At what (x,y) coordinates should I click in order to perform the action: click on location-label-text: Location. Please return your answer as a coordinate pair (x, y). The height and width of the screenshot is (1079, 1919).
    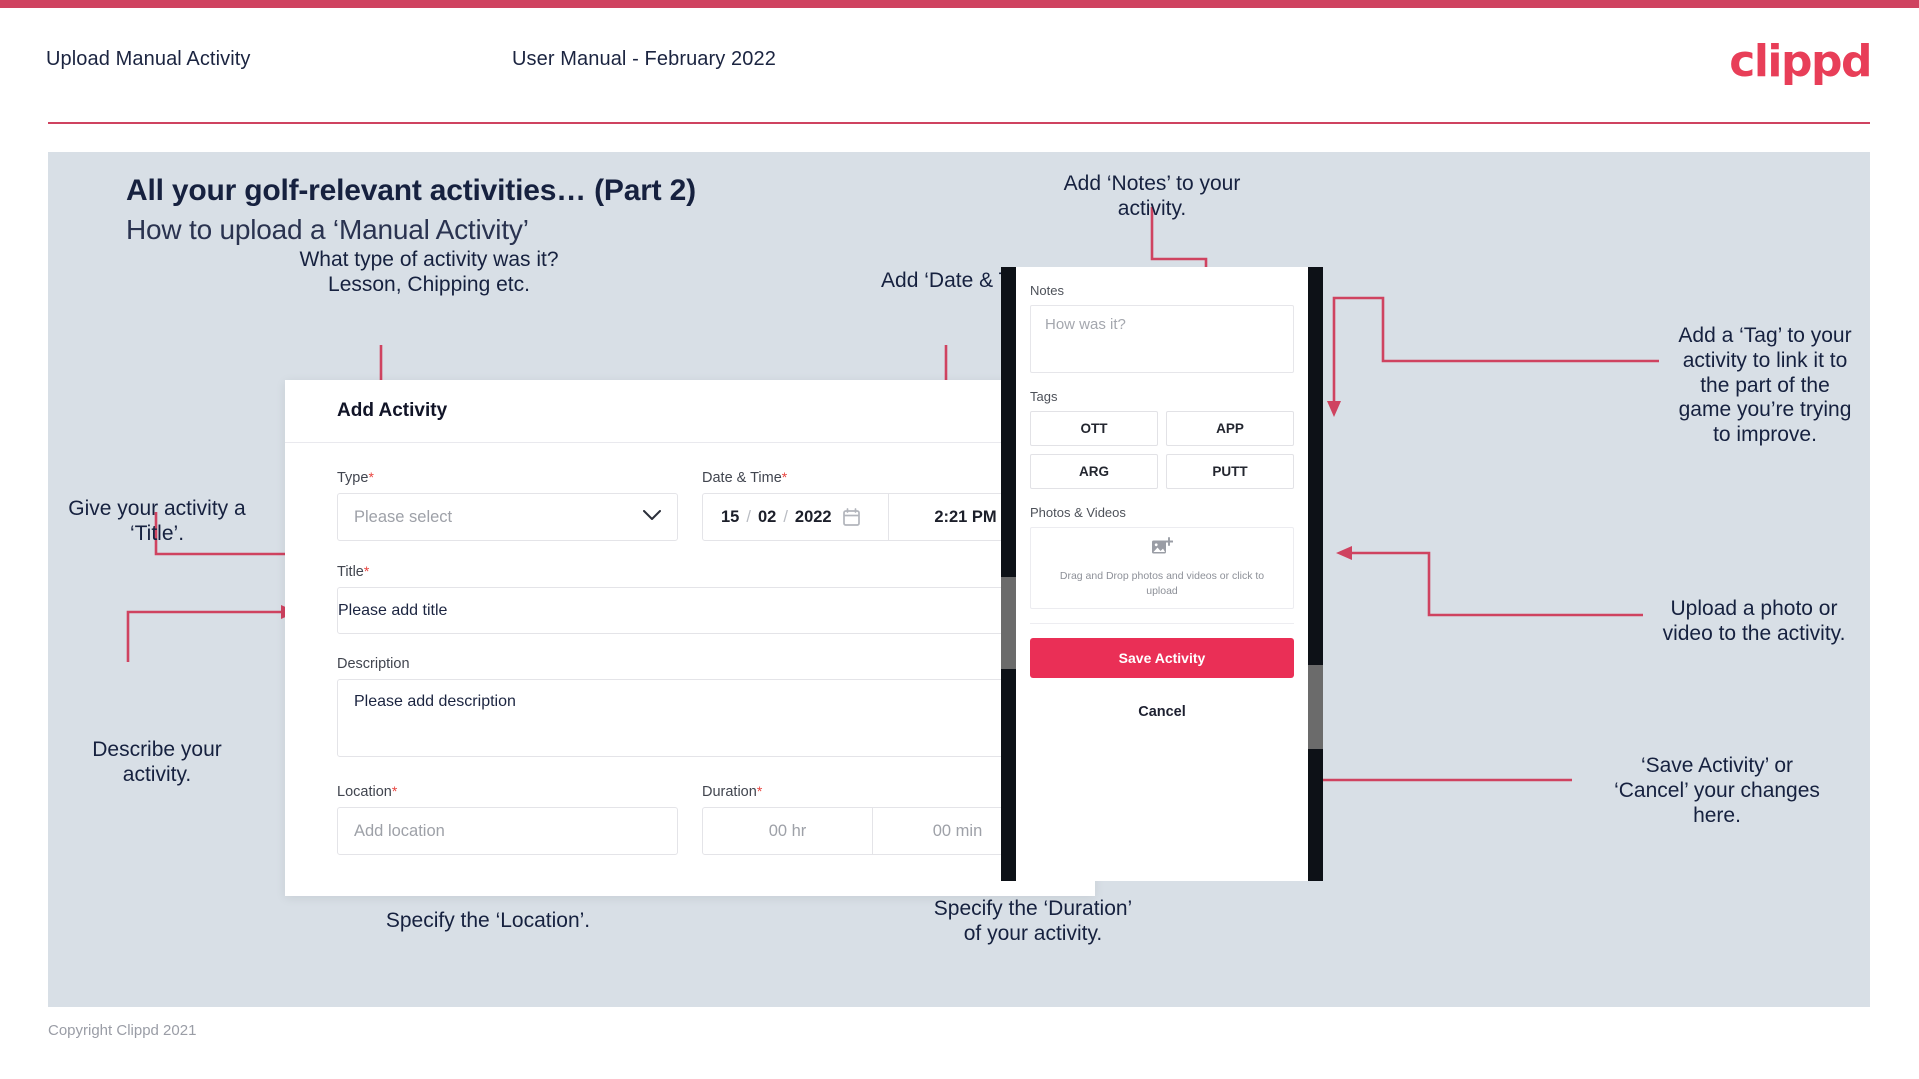
    Looking at the image, I should click on (364, 792).